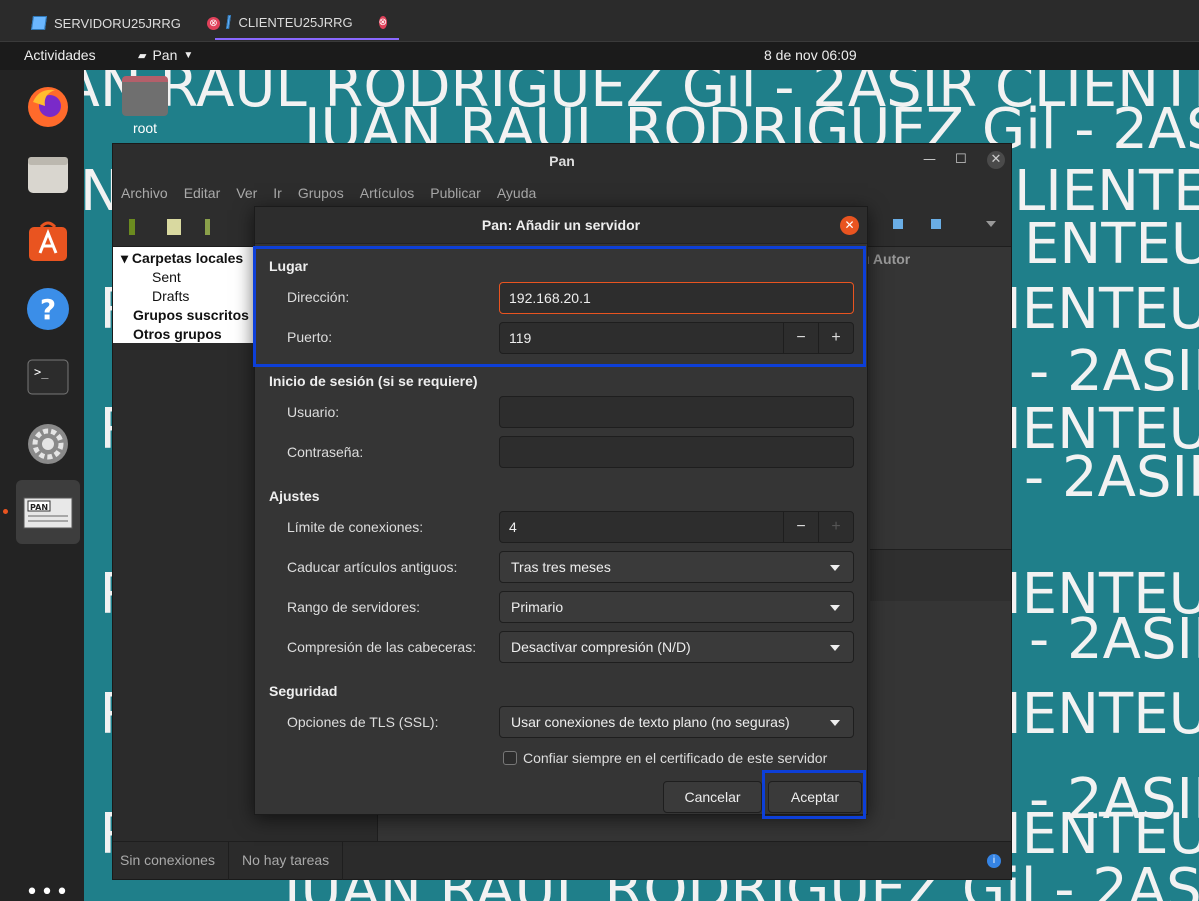 The image size is (1199, 901). I want to click on files-icon, so click(48, 175).